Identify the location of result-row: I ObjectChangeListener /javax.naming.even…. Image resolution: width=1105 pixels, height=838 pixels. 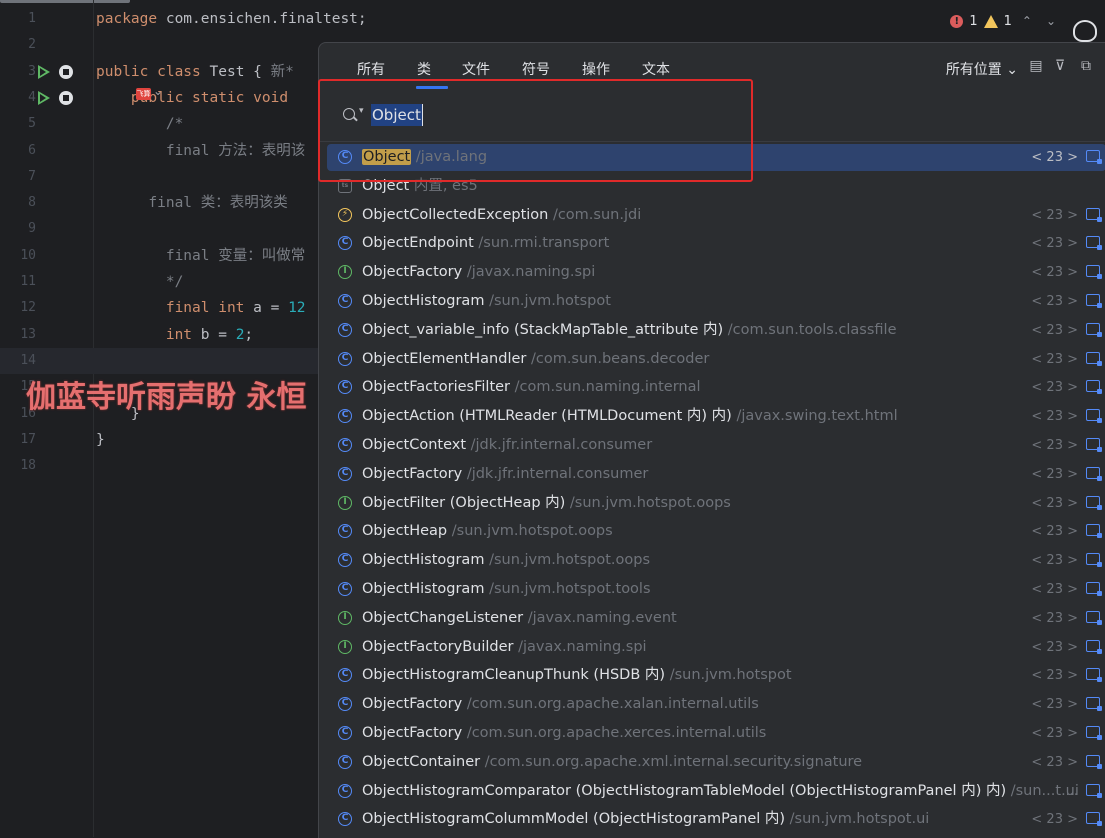
(716, 618).